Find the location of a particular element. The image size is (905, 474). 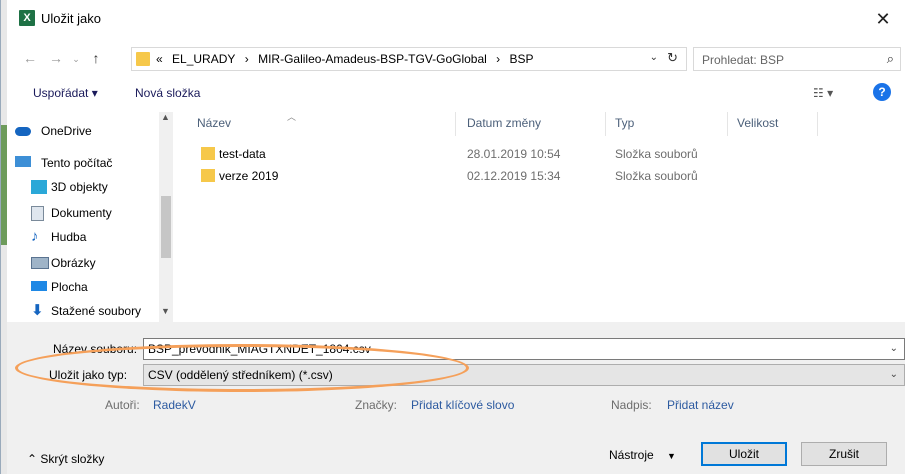

cloud-icon is located at coordinates (23, 131).